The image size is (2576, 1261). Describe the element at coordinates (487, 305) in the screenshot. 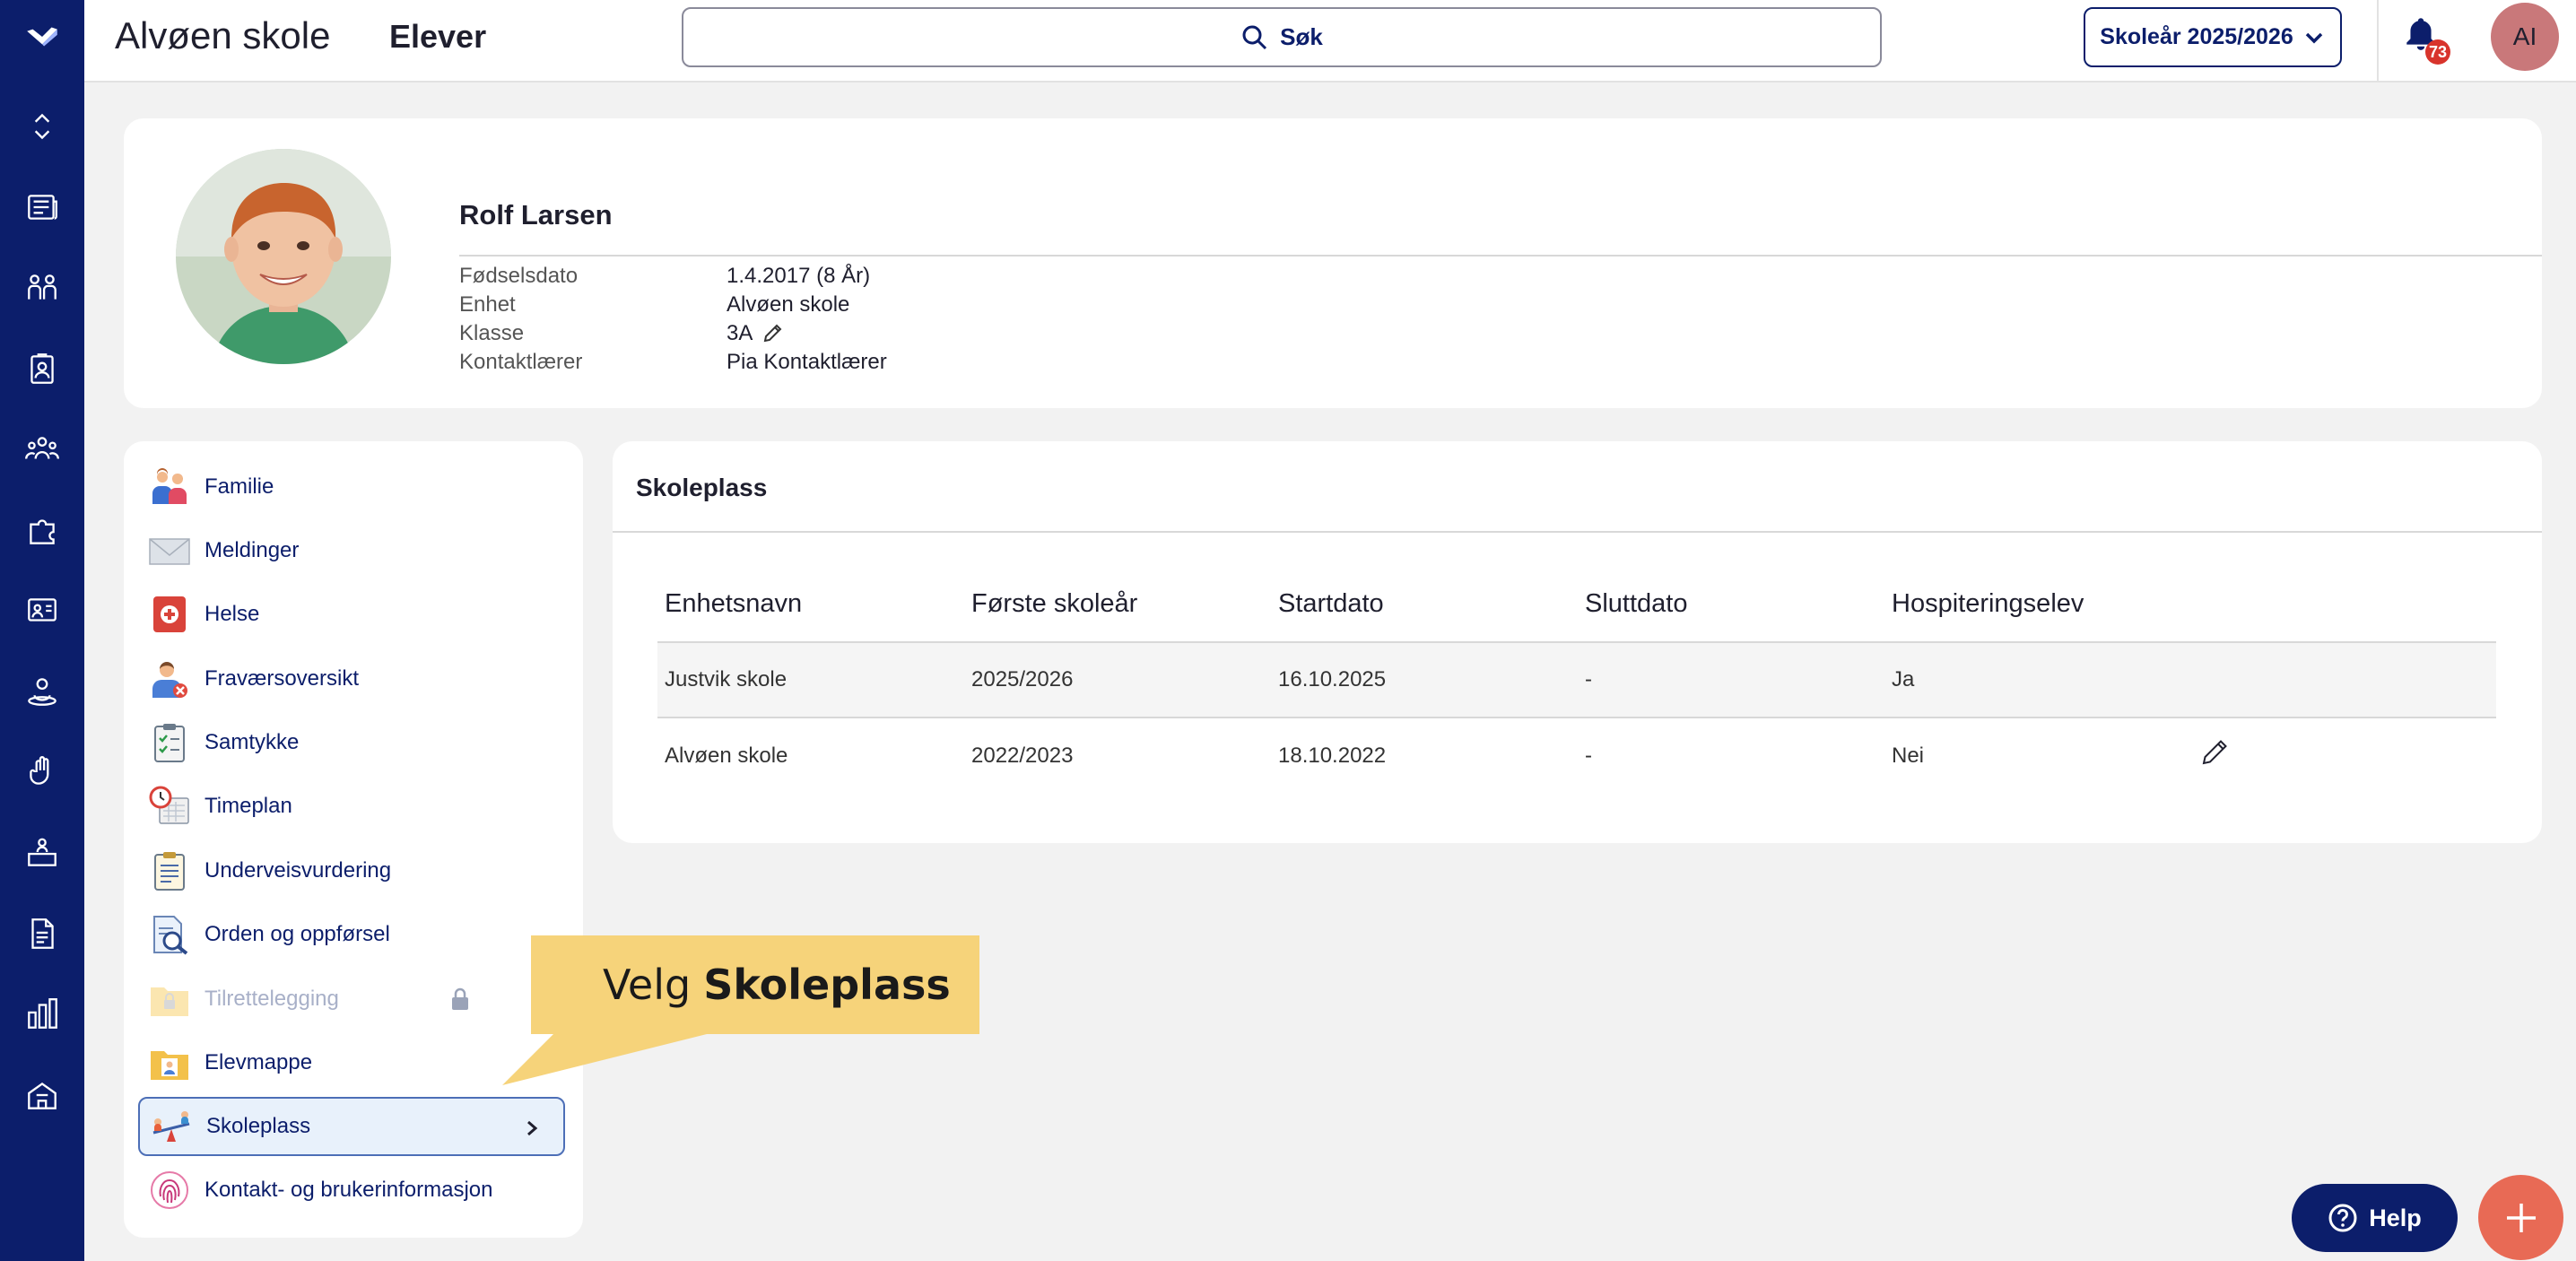

I see `unit-label: Enhet` at that location.